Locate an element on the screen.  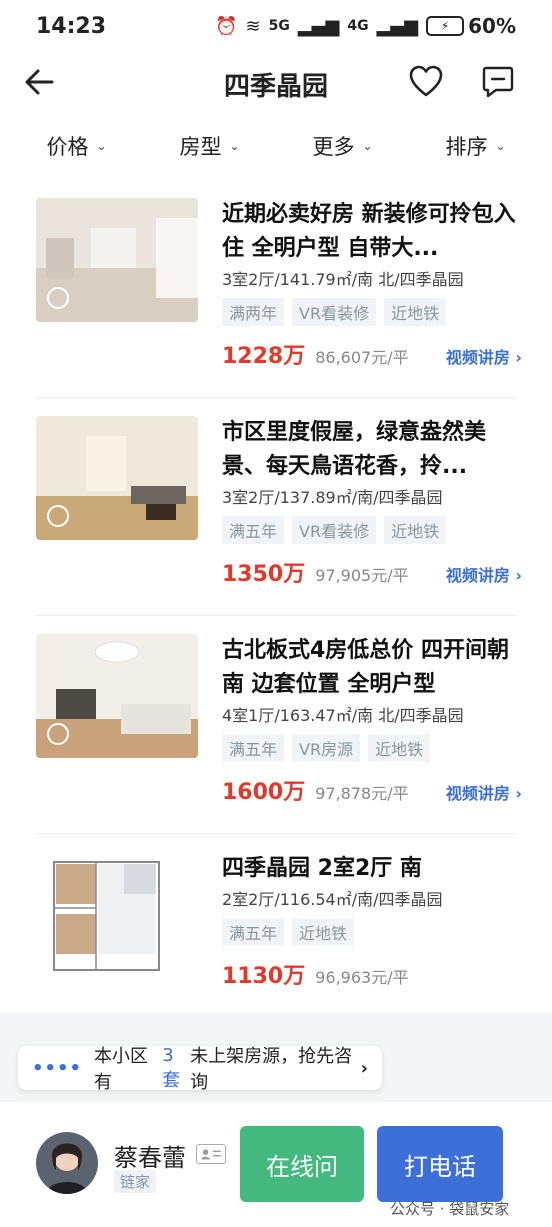
unit-price: 96,963元/平 is located at coordinates (362, 977).